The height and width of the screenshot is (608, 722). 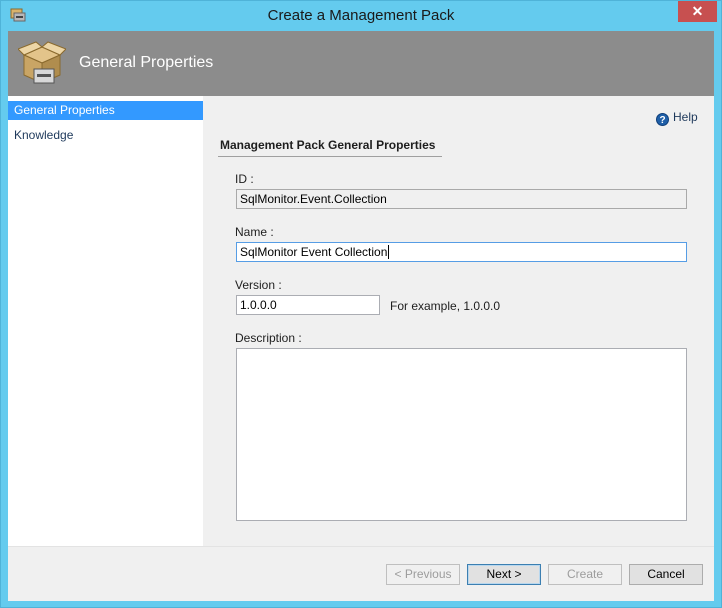 I want to click on name-value: SqlMonitor Event Collection, so click(x=314, y=252).